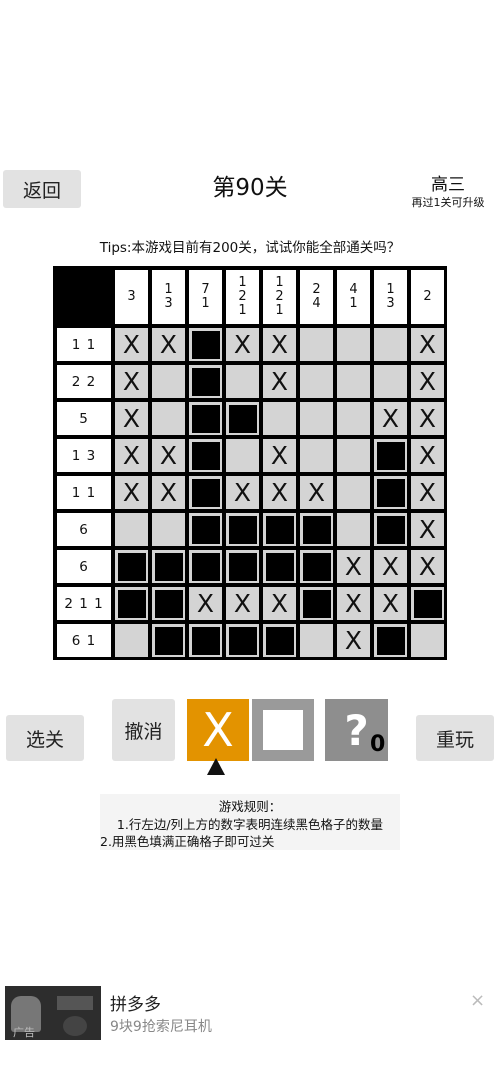 The image size is (500, 1083). Describe the element at coordinates (161, 1026) in the screenshot. I see `ad-subtitle: 9块9抢索尼耳机` at that location.